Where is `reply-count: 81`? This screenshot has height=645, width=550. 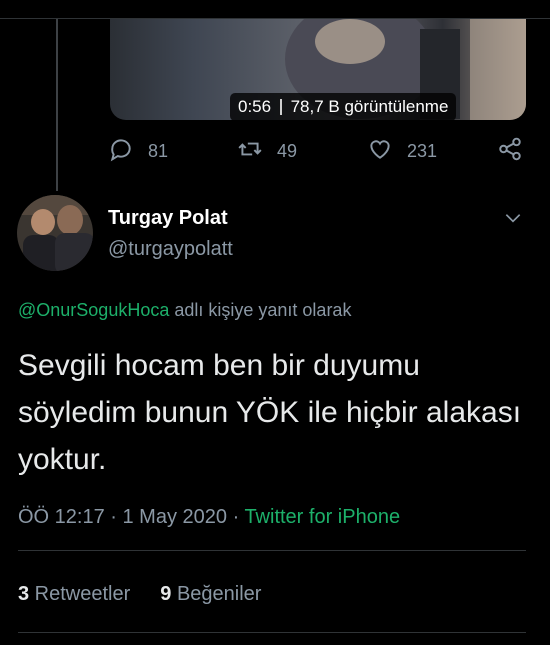
reply-count: 81 is located at coordinates (158, 151).